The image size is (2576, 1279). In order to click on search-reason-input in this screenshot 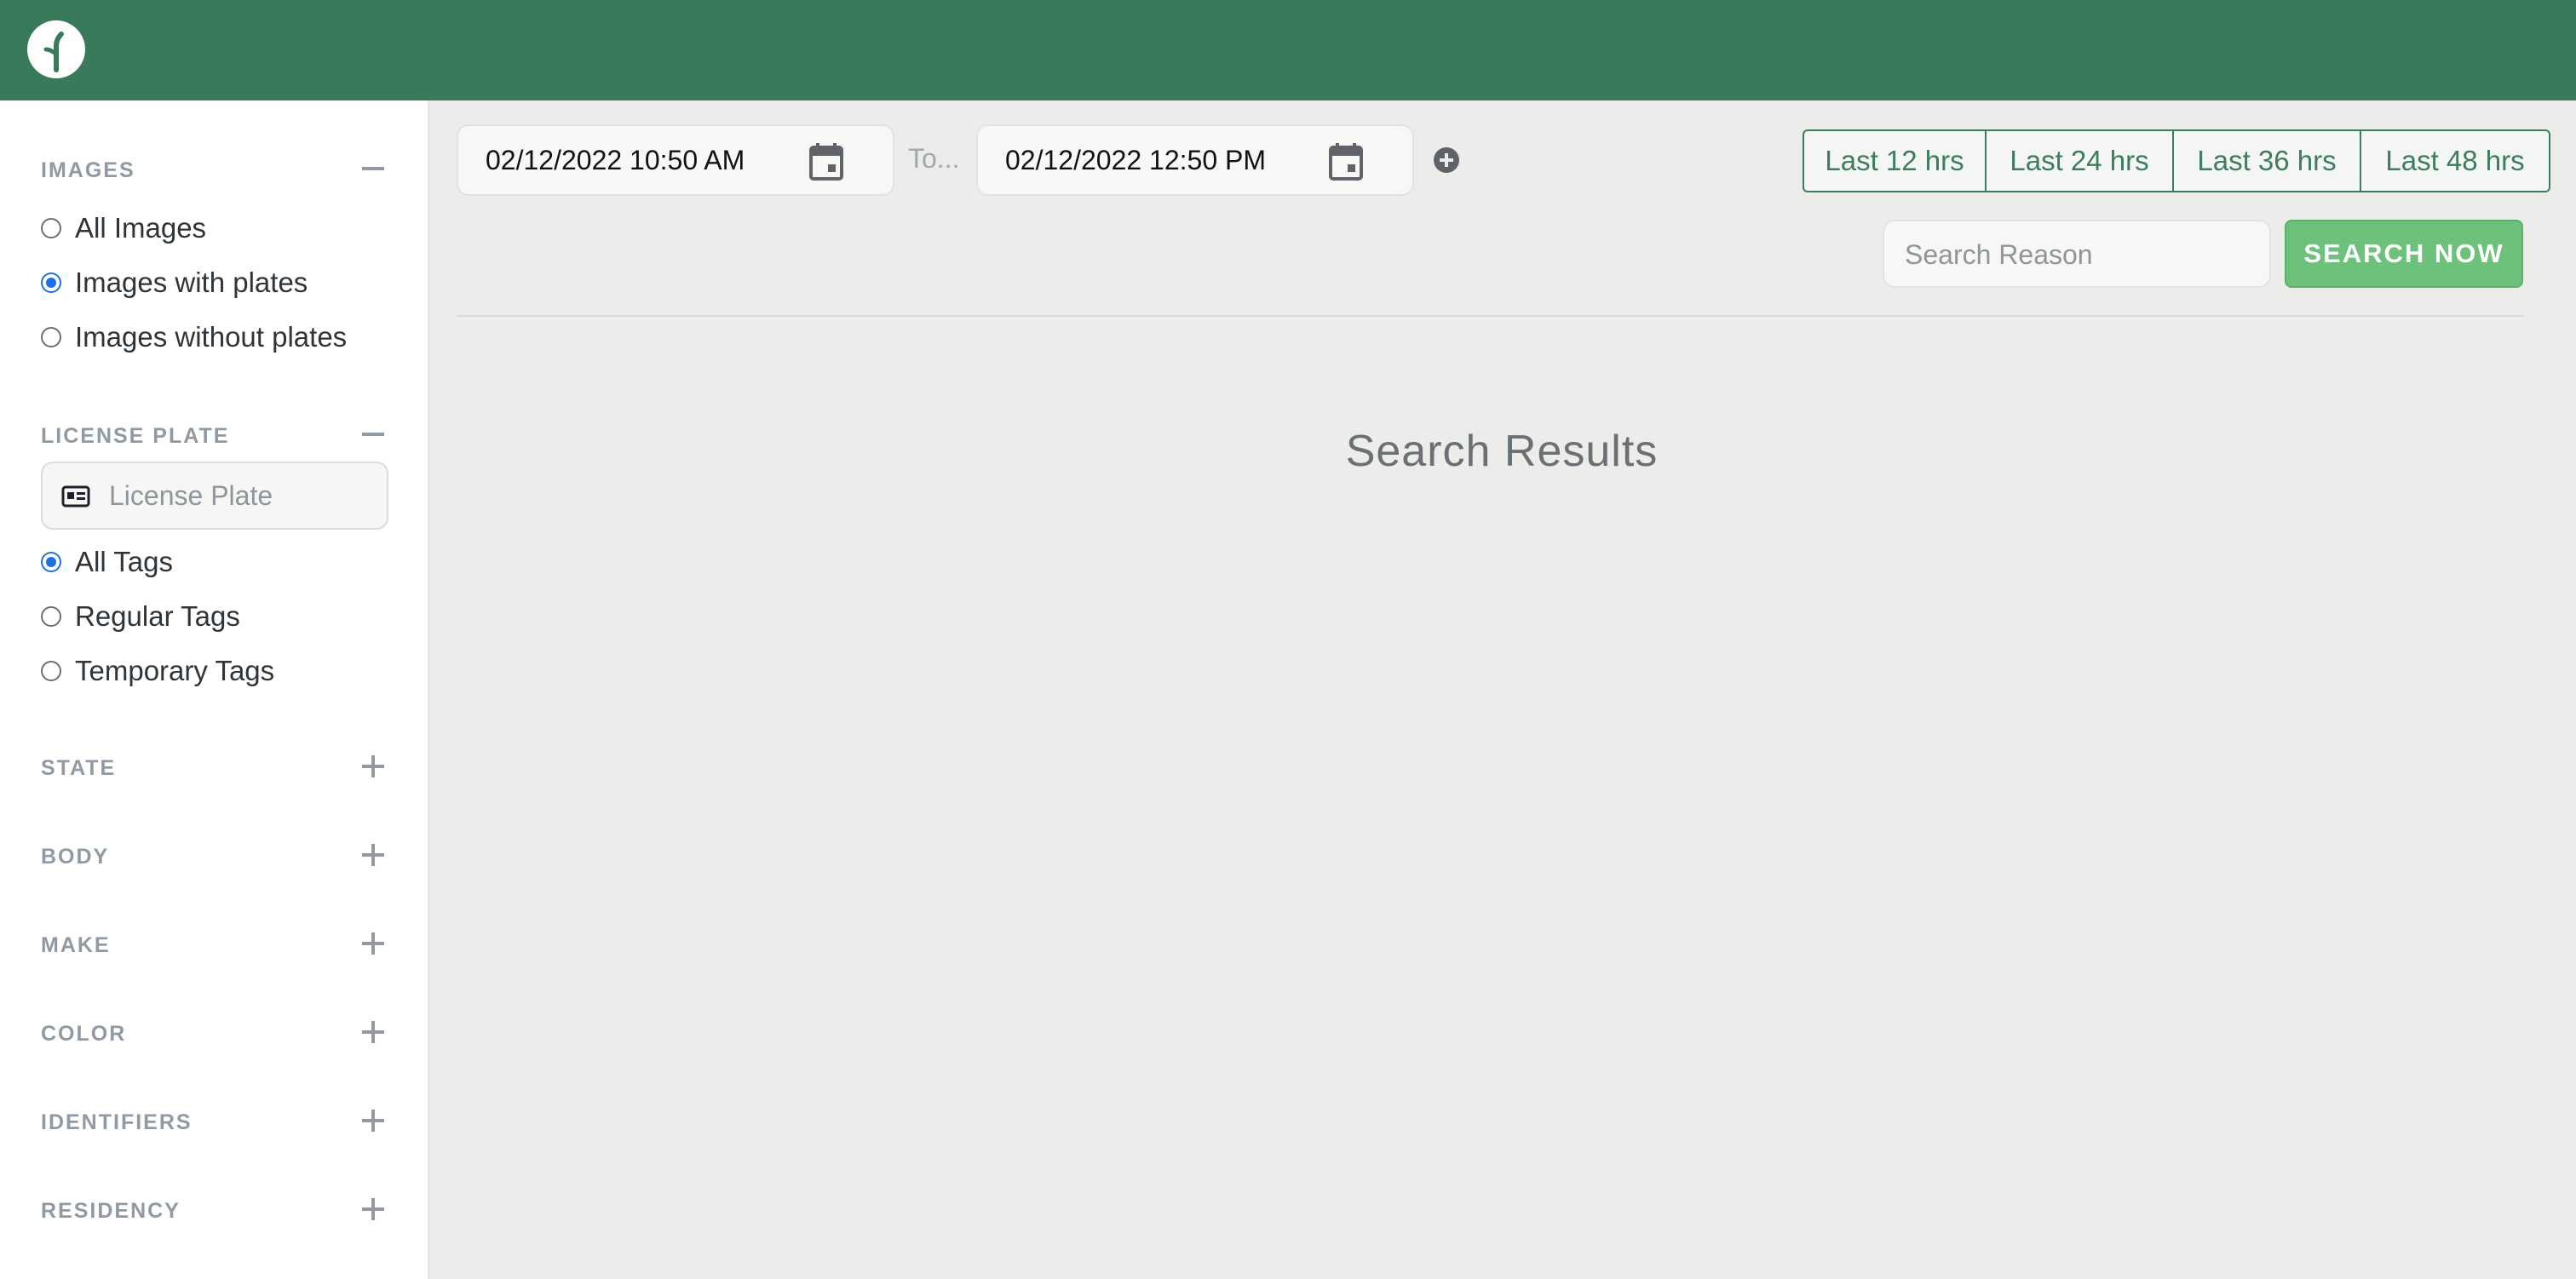, I will do `click(2079, 255)`.